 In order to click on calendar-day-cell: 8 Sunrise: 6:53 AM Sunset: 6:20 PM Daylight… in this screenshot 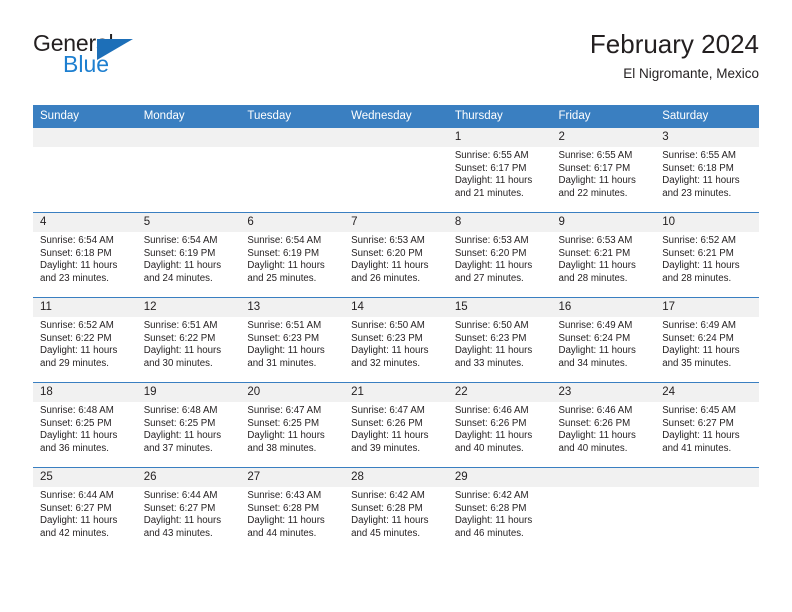, I will do `click(499, 255)`.